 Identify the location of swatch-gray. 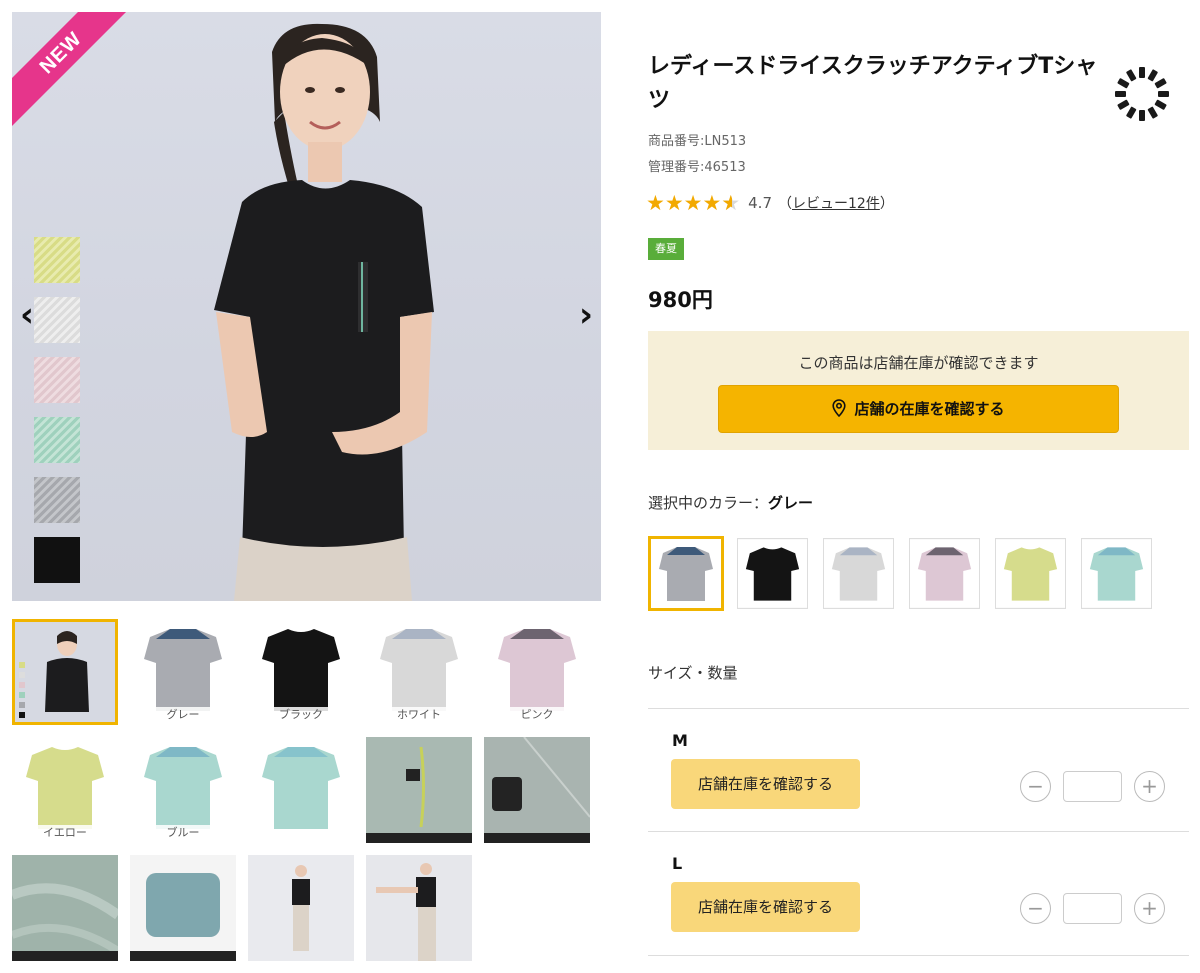
(57, 500).